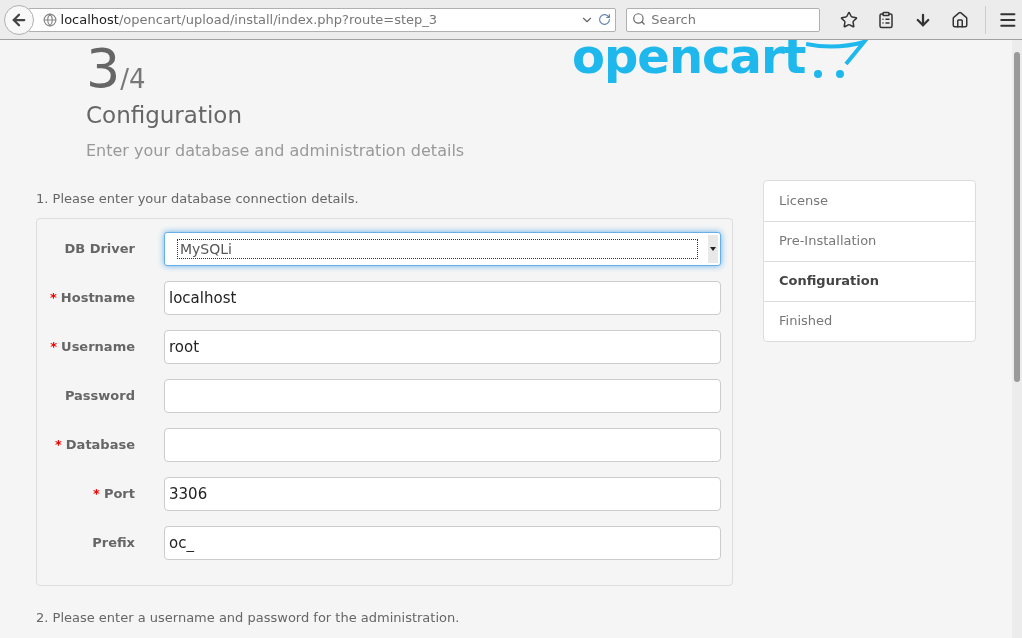 The width and height of the screenshot is (1022, 638). I want to click on section-heading: 1. Please enter your database connection details., so click(198, 198).